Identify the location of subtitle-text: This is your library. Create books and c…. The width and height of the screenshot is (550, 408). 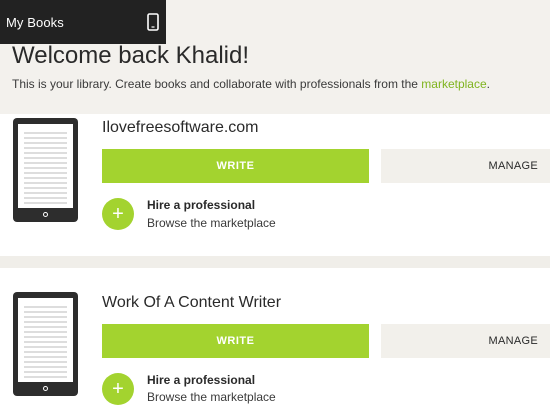
(217, 84).